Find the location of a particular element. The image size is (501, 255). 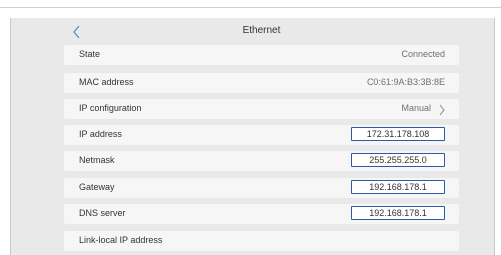

row-state: State Connected is located at coordinates (261, 55).